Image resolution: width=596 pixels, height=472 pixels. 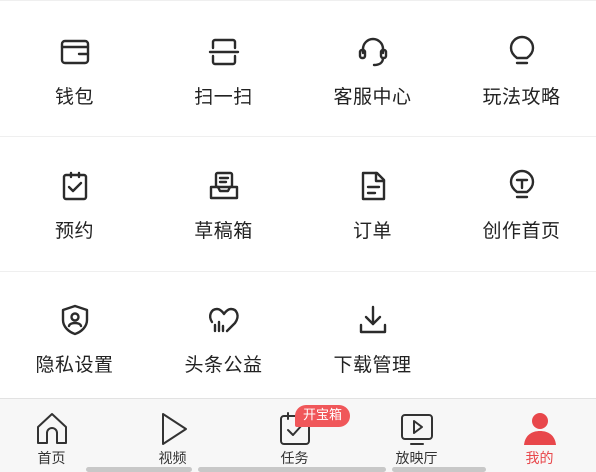 What do you see at coordinates (75, 52) in the screenshot?
I see `wallet-icon` at bounding box center [75, 52].